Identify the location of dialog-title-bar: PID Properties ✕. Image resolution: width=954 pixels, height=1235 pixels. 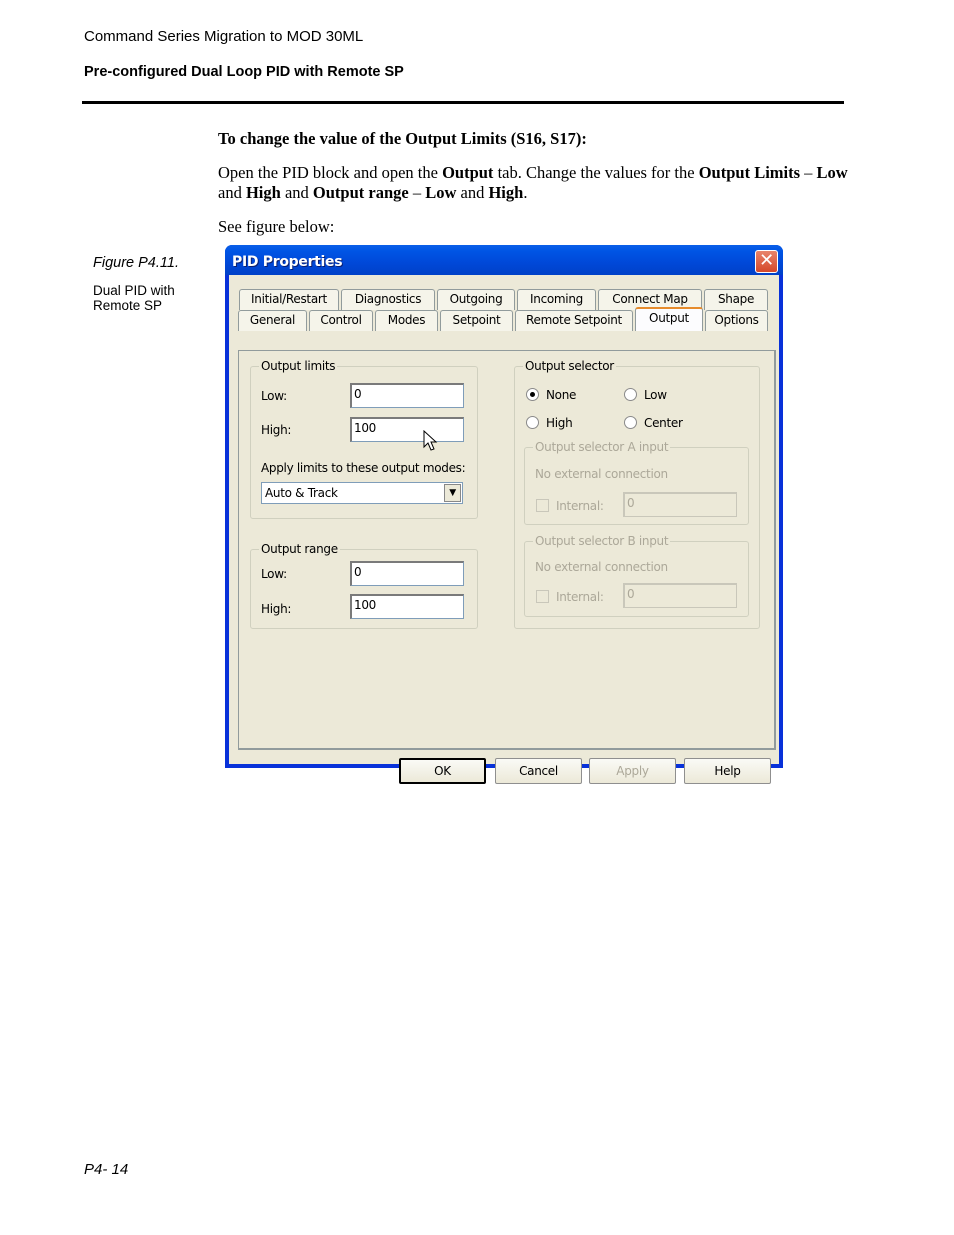
(504, 260).